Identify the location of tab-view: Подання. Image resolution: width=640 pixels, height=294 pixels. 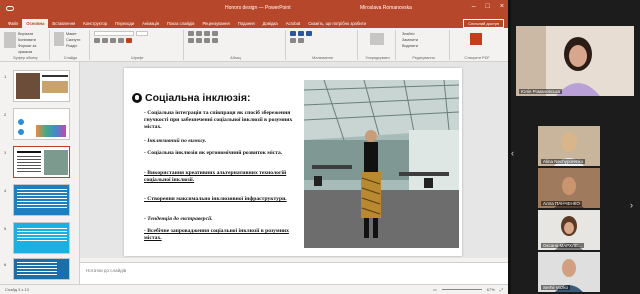
(246, 23).